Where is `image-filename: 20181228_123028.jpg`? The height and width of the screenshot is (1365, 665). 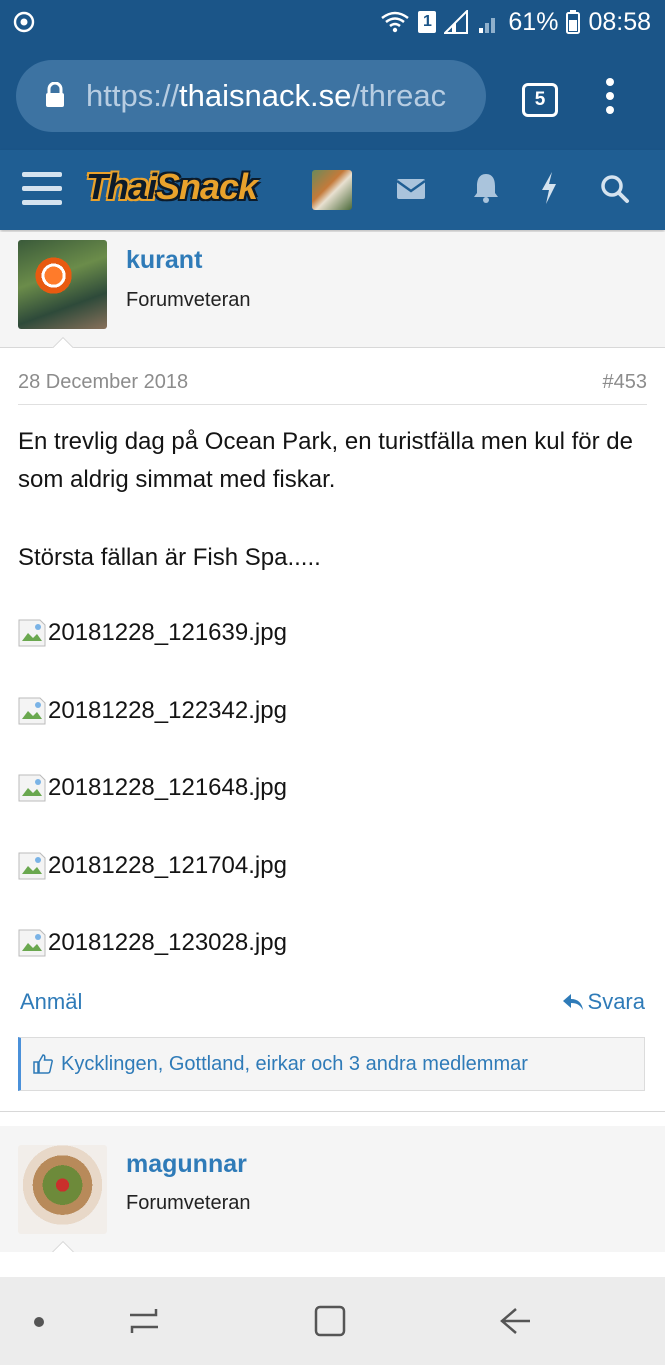
image-filename: 20181228_123028.jpg is located at coordinates (167, 942).